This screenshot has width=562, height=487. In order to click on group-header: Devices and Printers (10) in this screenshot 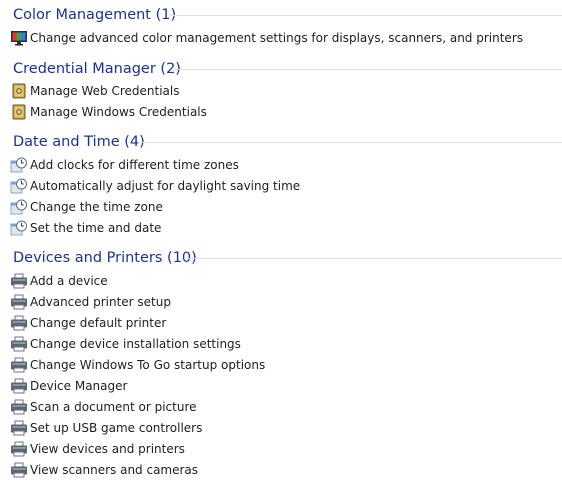, I will do `click(281, 258)`.